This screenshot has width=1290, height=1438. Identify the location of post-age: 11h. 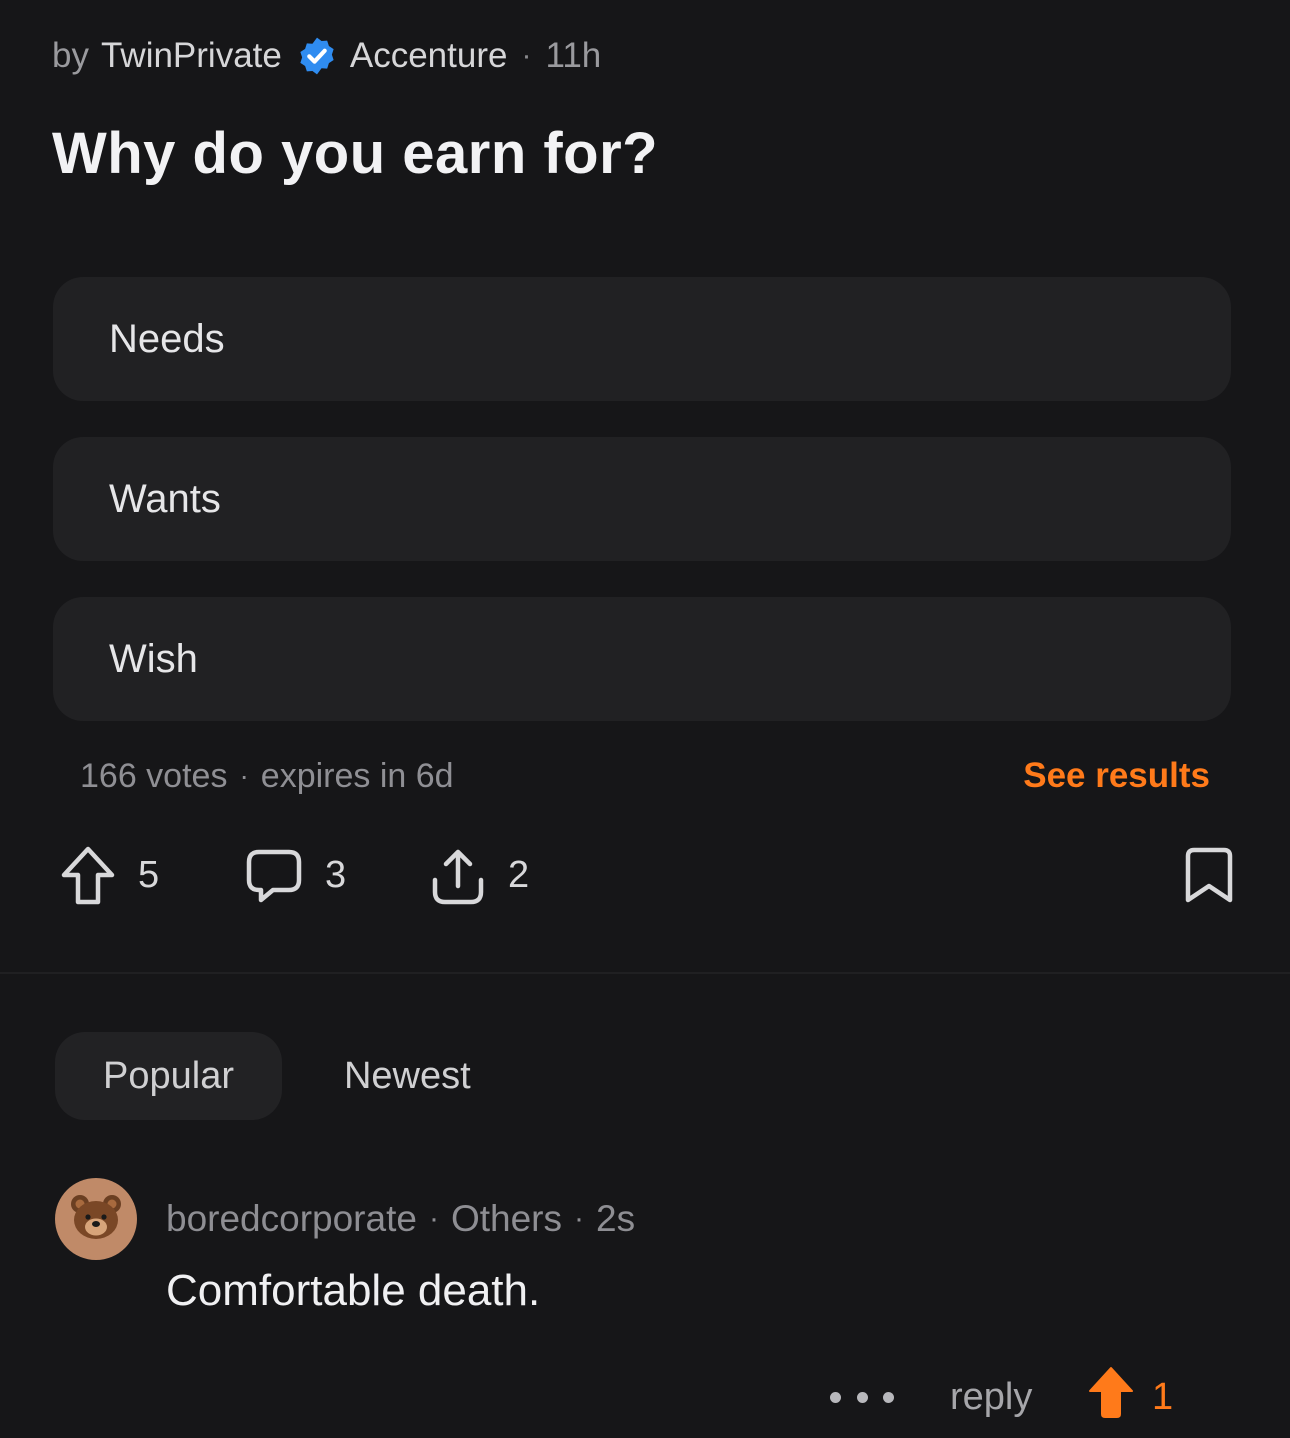
(573, 55).